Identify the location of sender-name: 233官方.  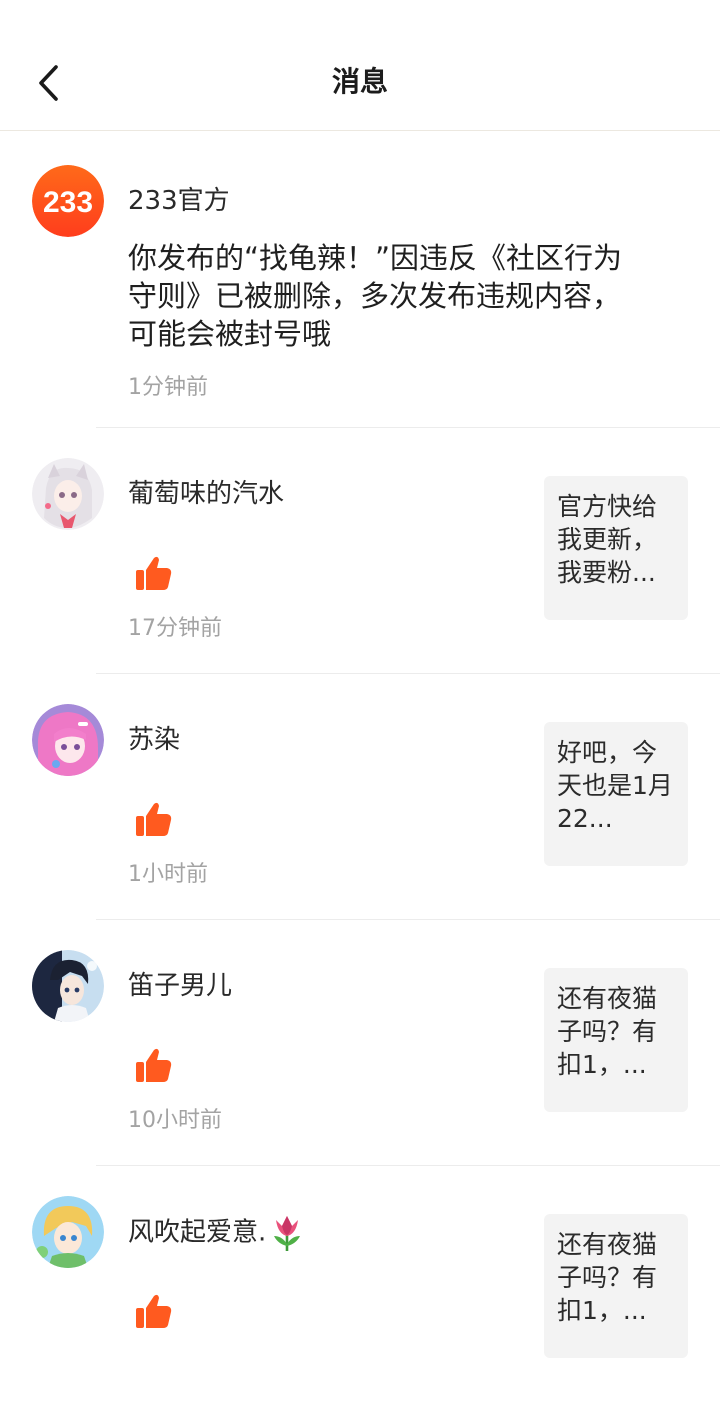
(179, 201).